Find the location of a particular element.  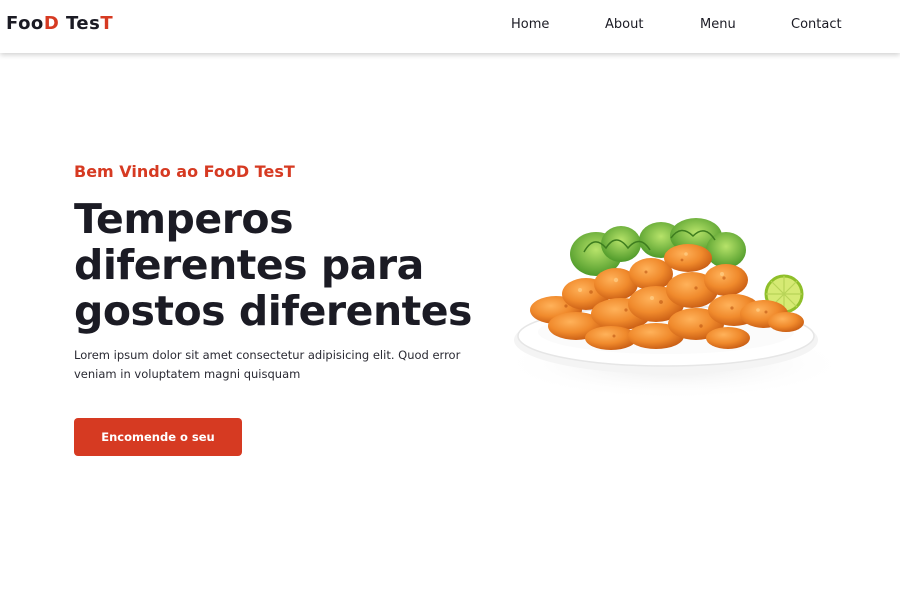

hero-title-line-3: gostos diferentes is located at coordinates (273, 311).